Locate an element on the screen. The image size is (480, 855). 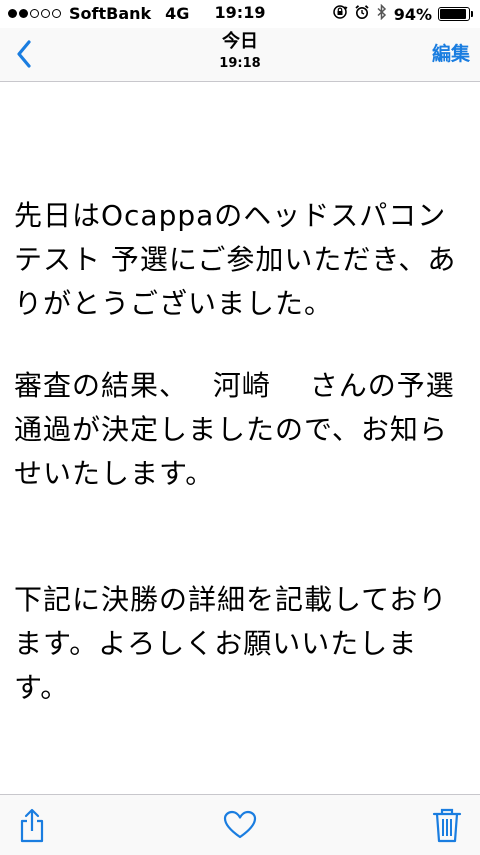
favorite-button is located at coordinates (240, 825).